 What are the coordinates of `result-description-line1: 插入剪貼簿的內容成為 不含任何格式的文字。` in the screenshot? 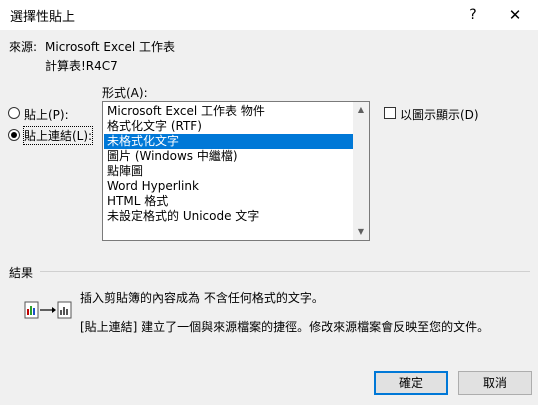 It's located at (202, 298).